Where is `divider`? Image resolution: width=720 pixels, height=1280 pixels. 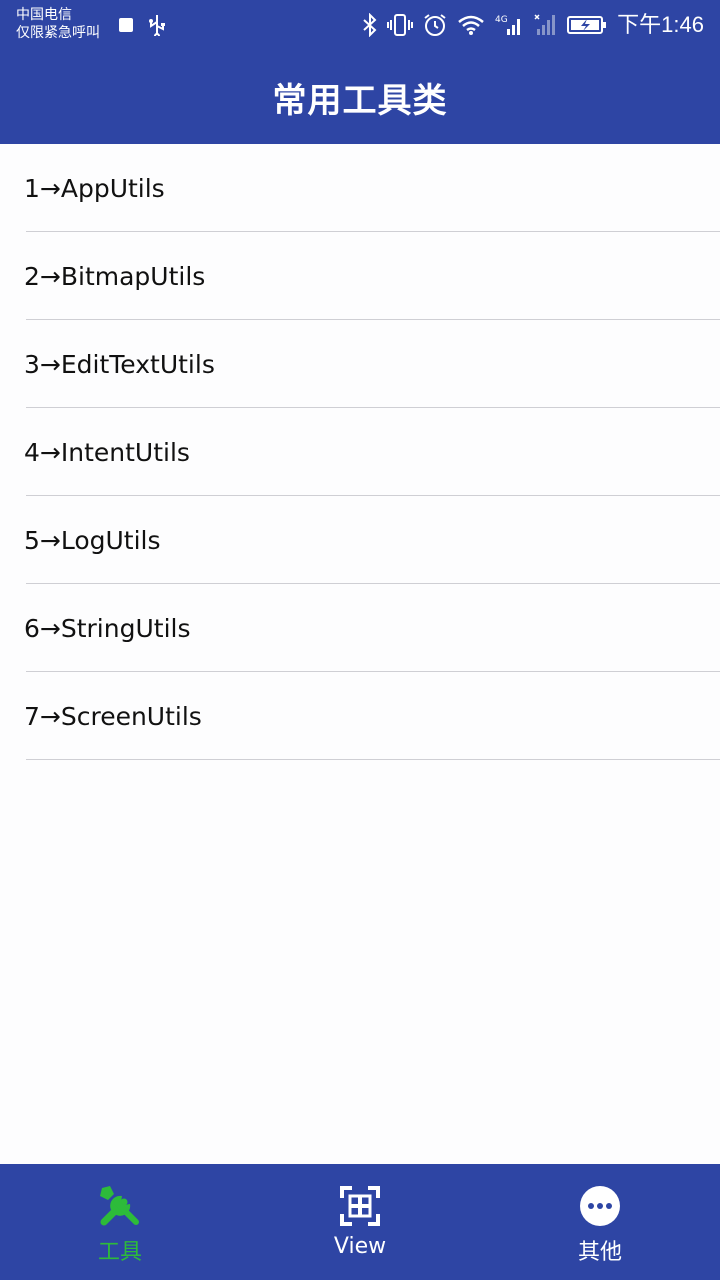
divider is located at coordinates (373, 759).